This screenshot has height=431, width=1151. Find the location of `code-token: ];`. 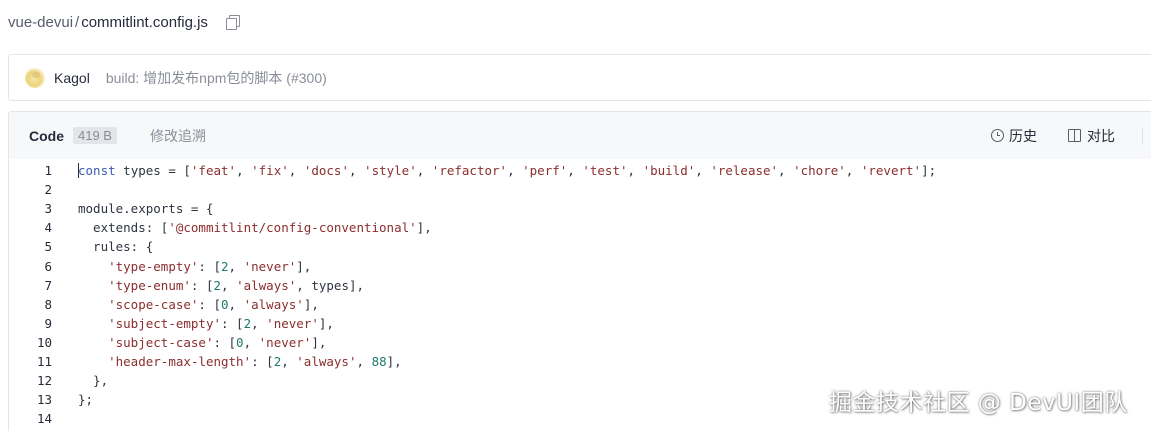

code-token: ]; is located at coordinates (929, 170).